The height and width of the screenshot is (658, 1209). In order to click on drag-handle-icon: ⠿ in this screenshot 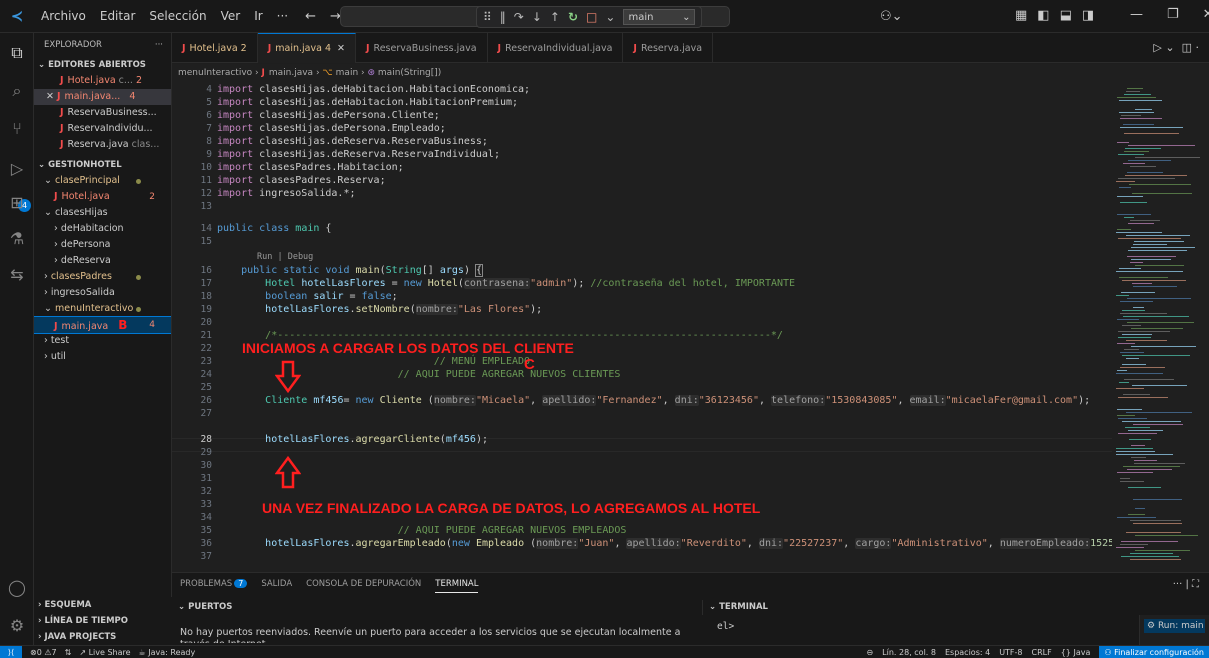, I will do `click(487, 17)`.